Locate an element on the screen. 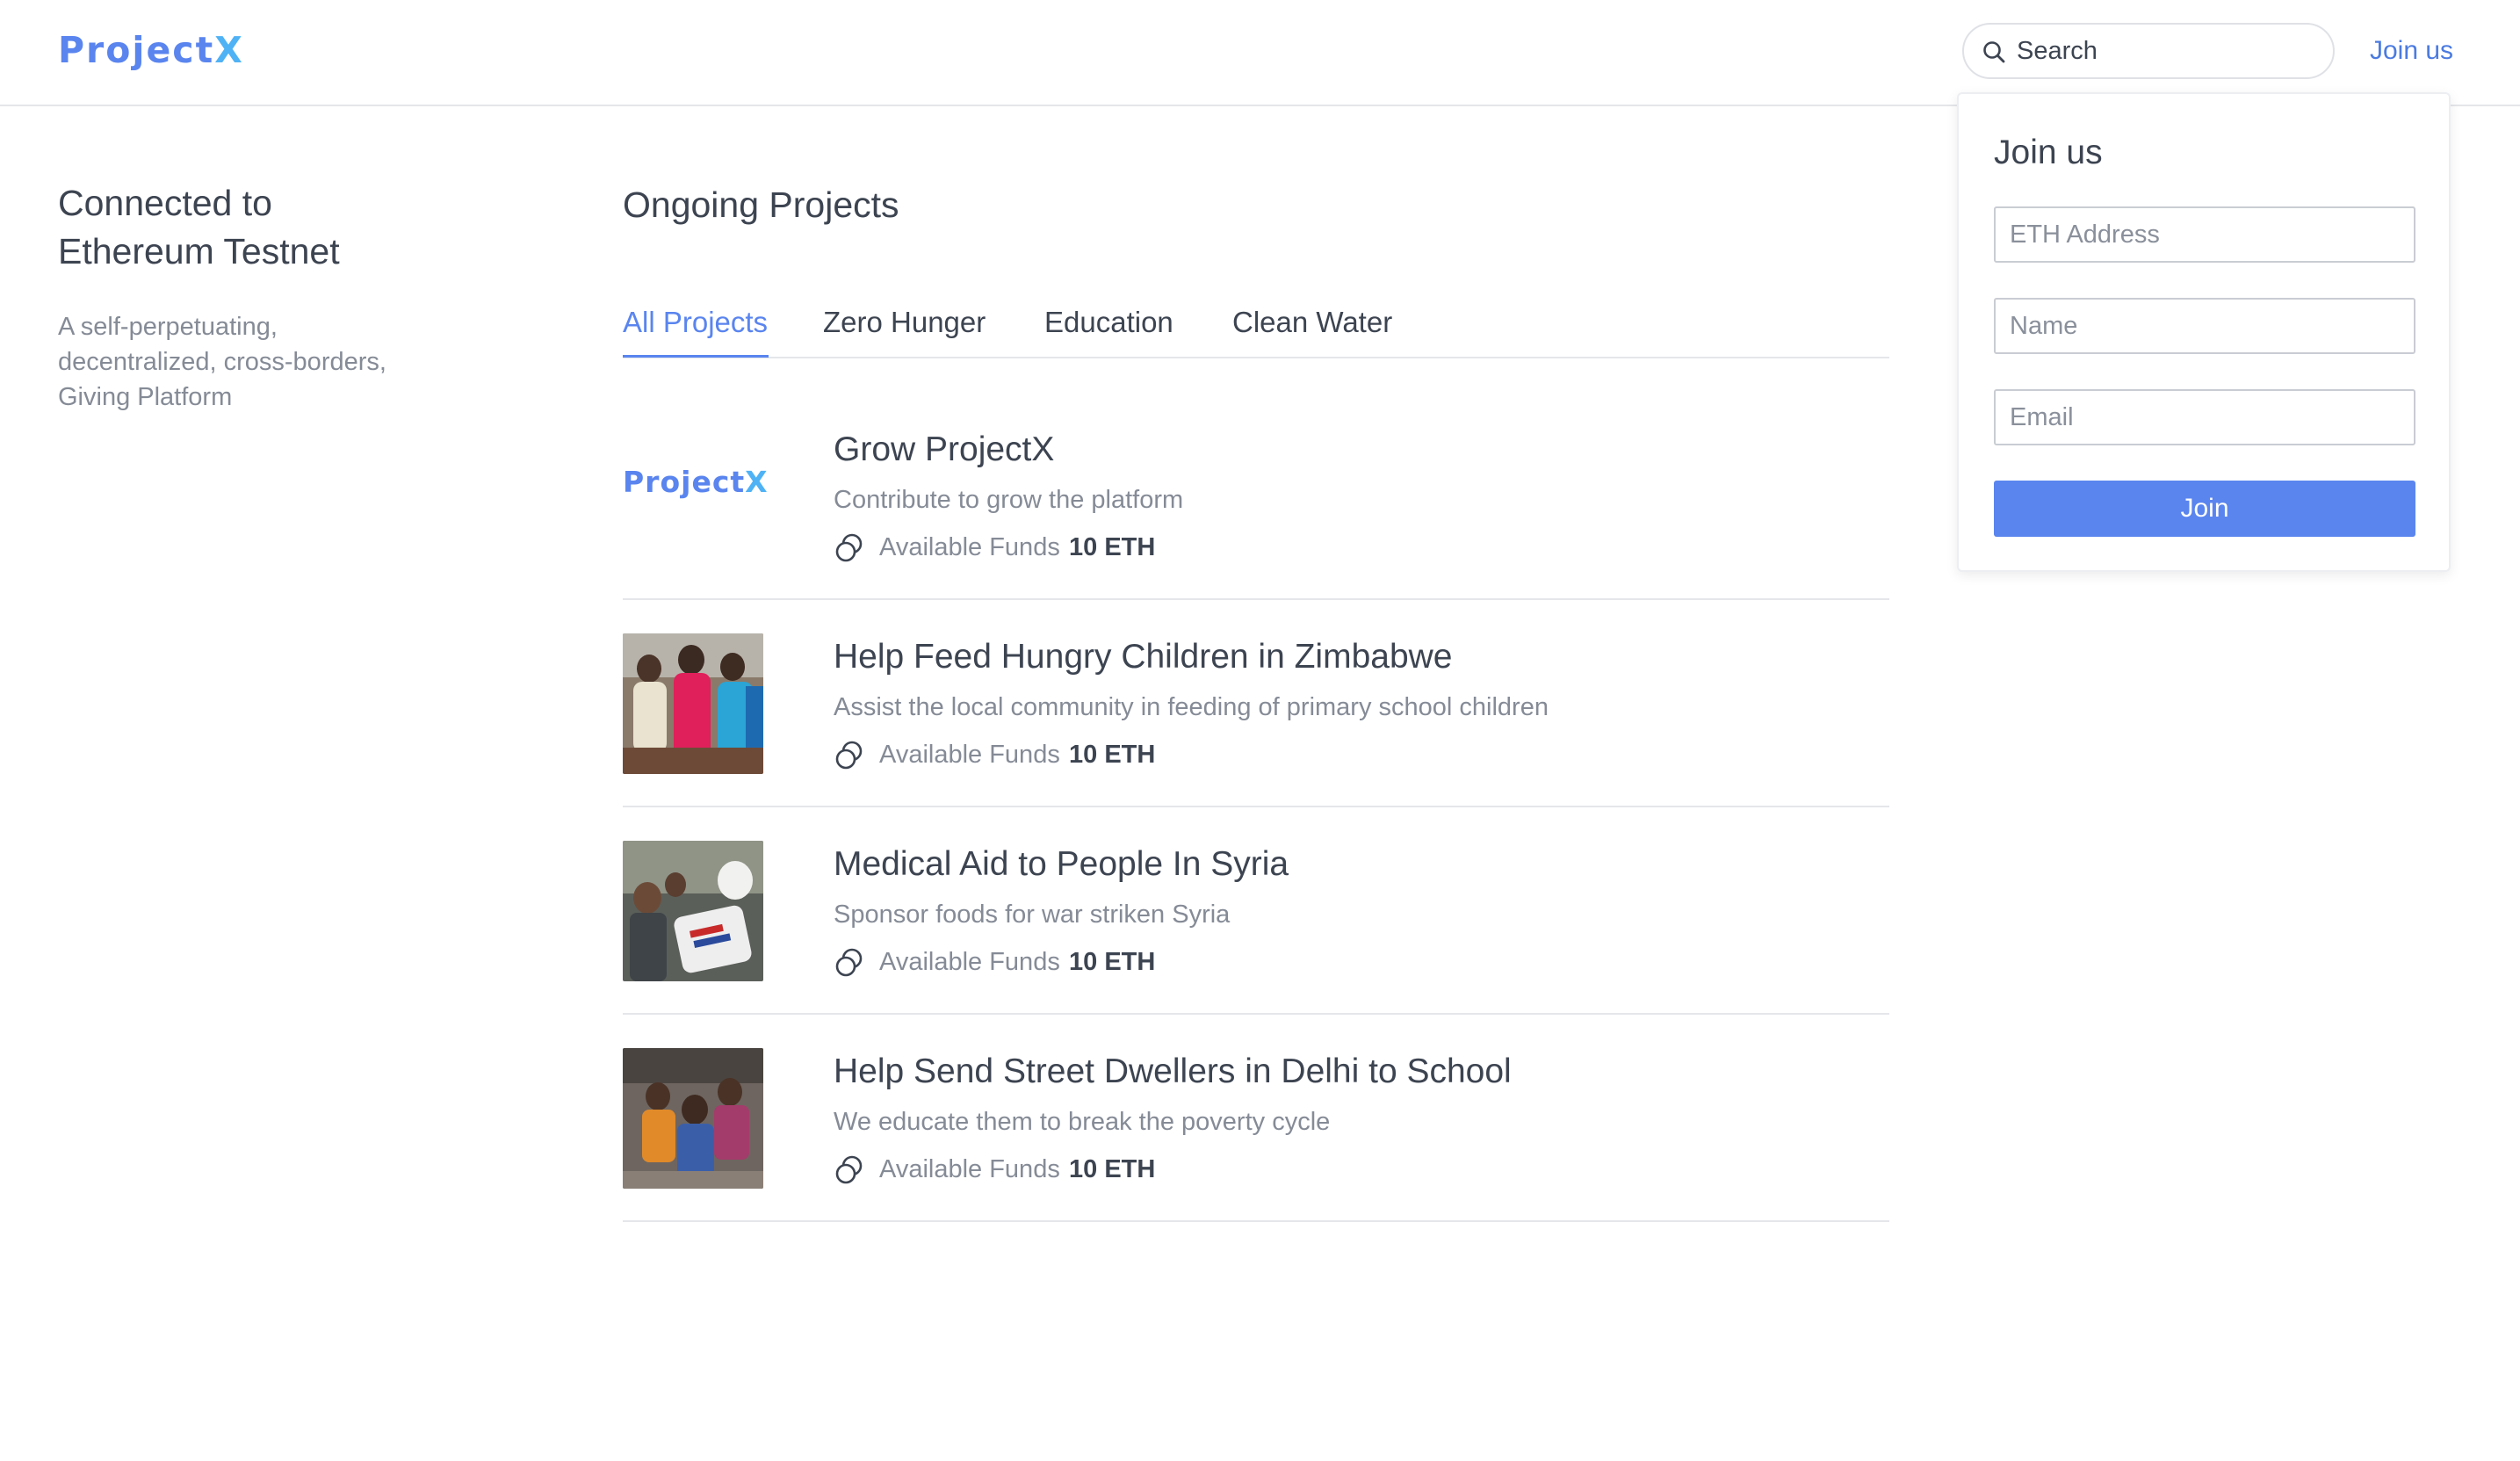 This screenshot has width=2520, height=1461. join-dropdown: Join us Join is located at coordinates (2204, 332).